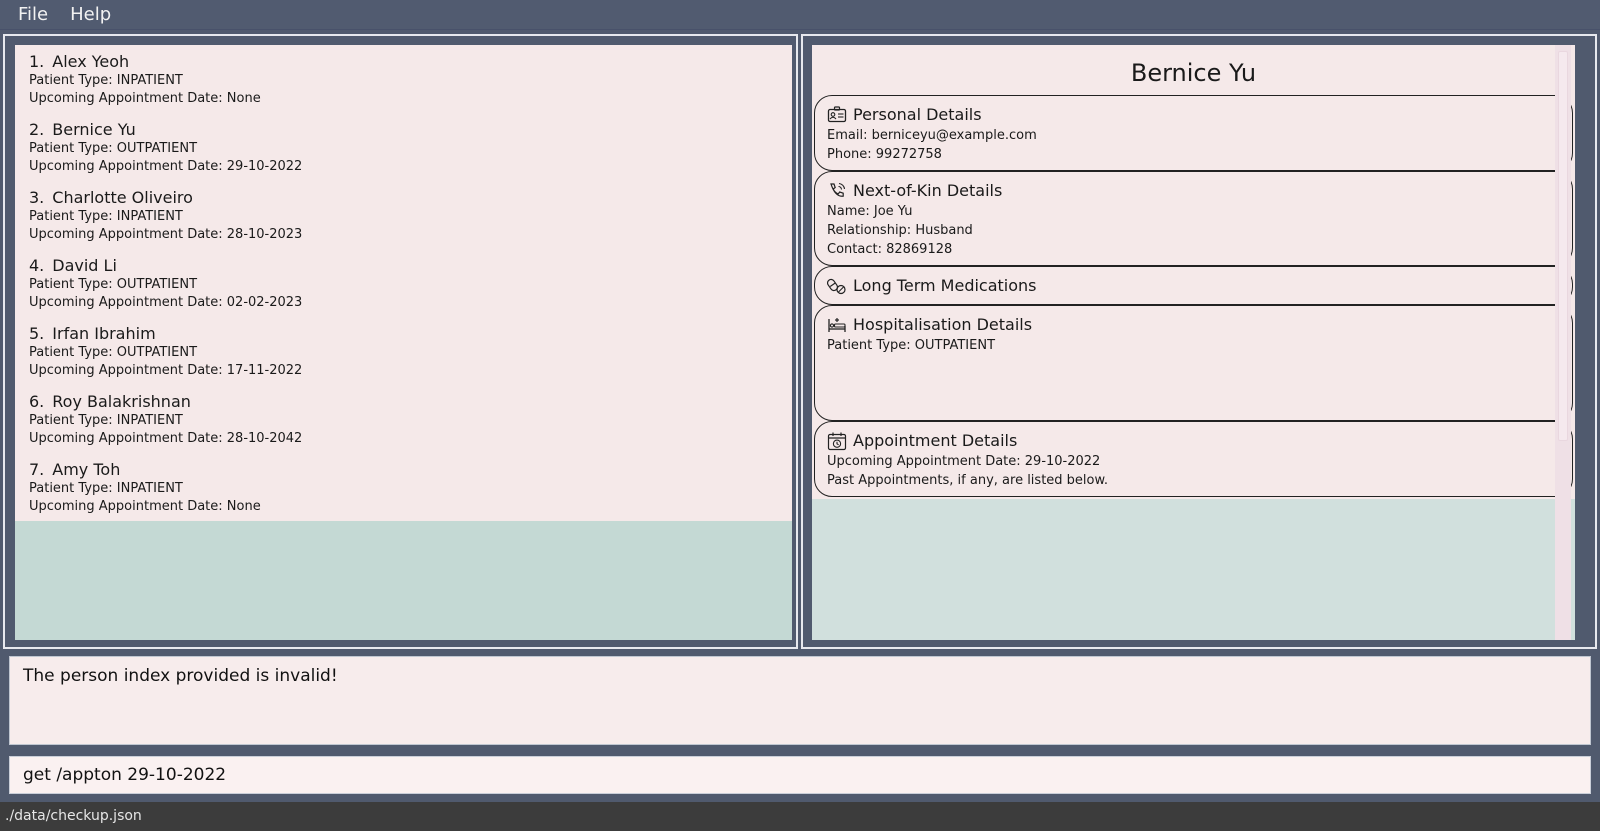  What do you see at coordinates (37, 333) in the screenshot?
I see `patient-index: 5.` at bounding box center [37, 333].